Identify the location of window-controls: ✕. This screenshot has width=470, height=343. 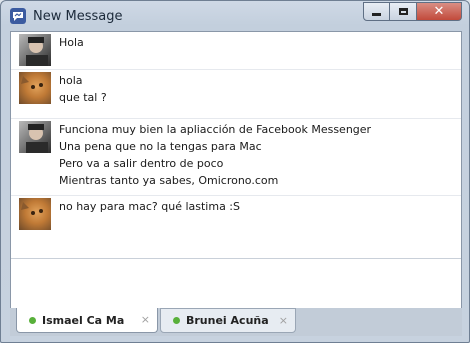
(412, 12).